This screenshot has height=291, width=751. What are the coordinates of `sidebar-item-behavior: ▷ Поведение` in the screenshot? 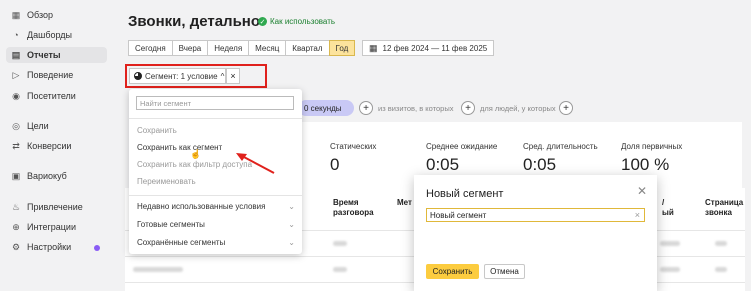 It's located at (56, 75).